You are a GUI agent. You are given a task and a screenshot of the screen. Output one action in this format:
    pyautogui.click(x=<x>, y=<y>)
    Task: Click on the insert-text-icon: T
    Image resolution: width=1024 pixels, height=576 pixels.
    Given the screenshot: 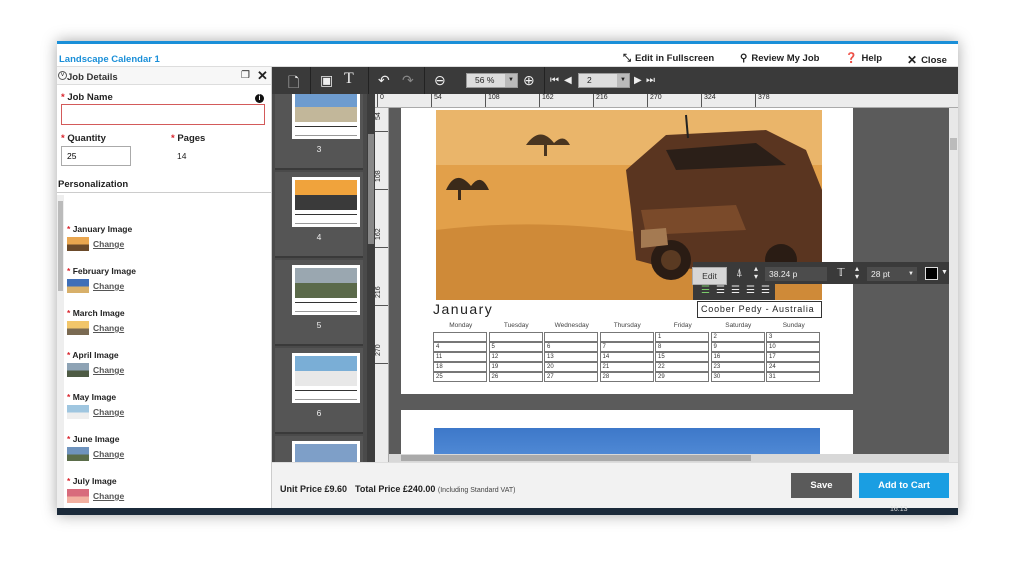 What is the action you would take?
    pyautogui.click(x=349, y=79)
    